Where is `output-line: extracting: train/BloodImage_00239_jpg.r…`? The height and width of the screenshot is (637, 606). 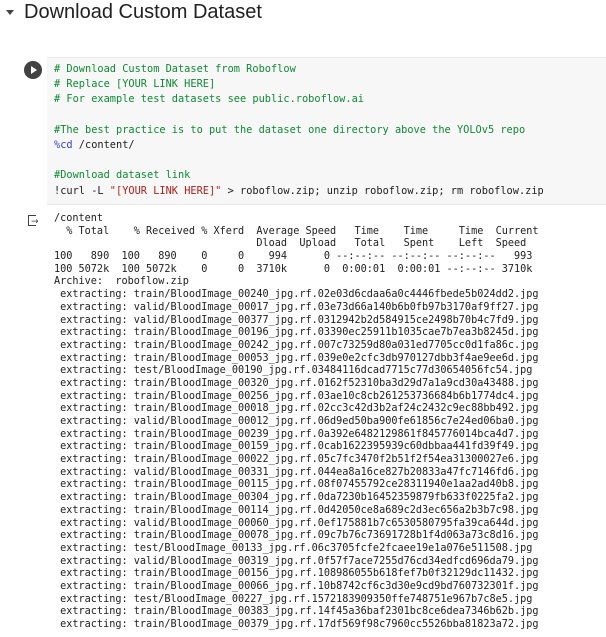 output-line: extracting: train/BloodImage_00239_jpg.r… is located at coordinates (296, 434).